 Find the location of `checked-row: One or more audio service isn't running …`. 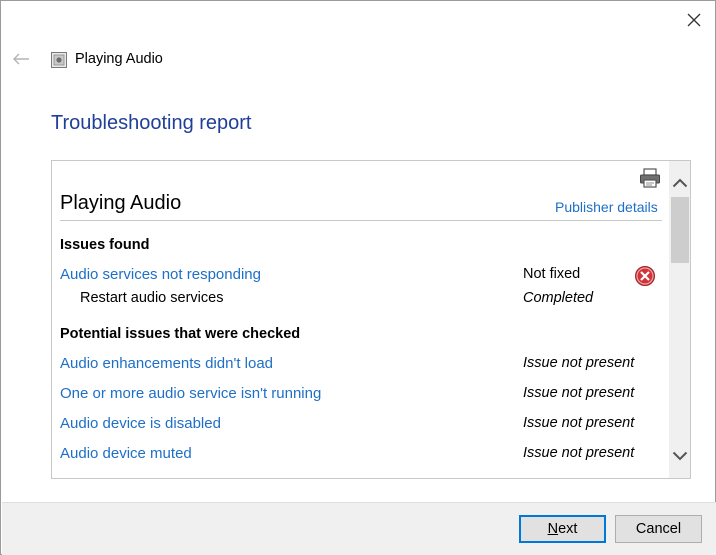

checked-row: One or more audio service isn't running … is located at coordinates (361, 397).